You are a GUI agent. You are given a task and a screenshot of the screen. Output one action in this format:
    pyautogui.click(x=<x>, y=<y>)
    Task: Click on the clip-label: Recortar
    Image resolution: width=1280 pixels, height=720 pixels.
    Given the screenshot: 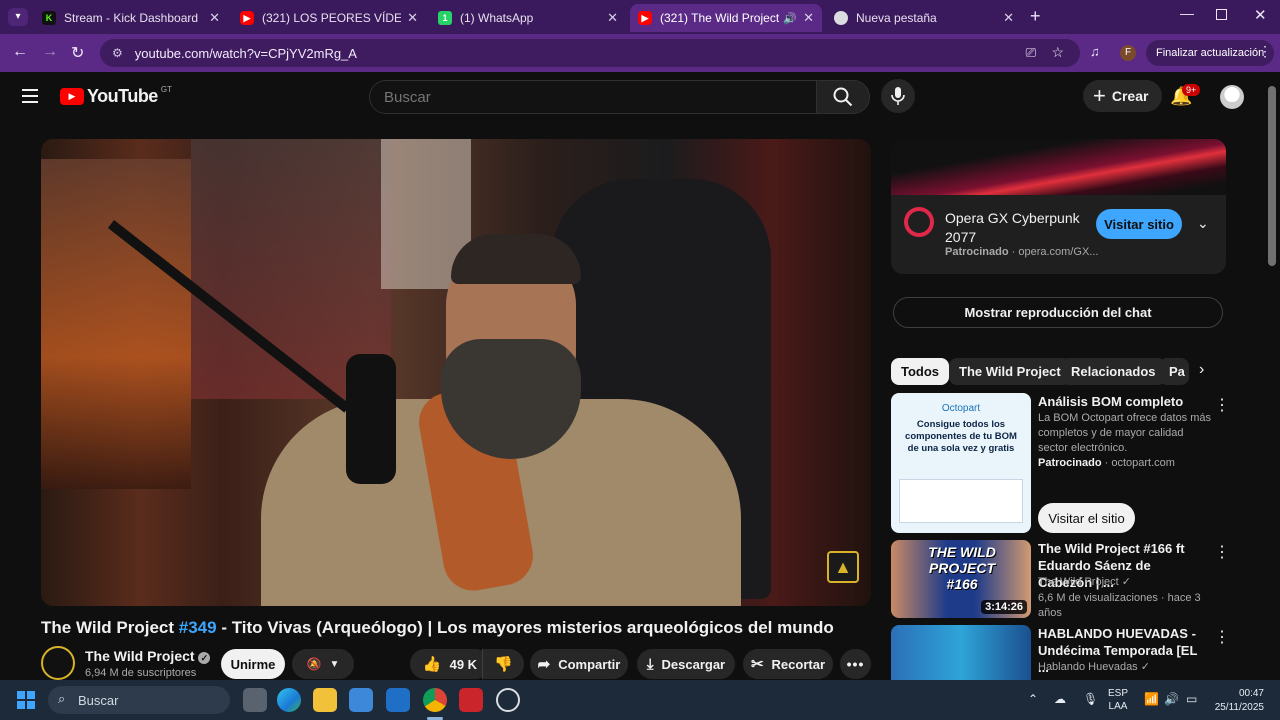 What is the action you would take?
    pyautogui.click(x=798, y=664)
    